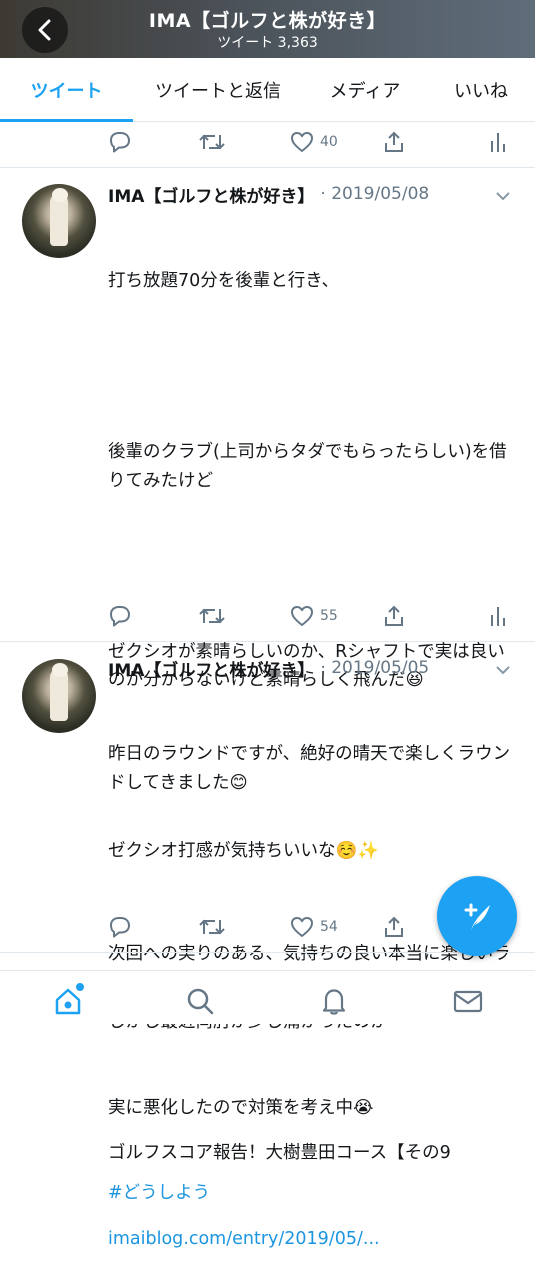  I want to click on tab-likes: いいね, so click(481, 90).